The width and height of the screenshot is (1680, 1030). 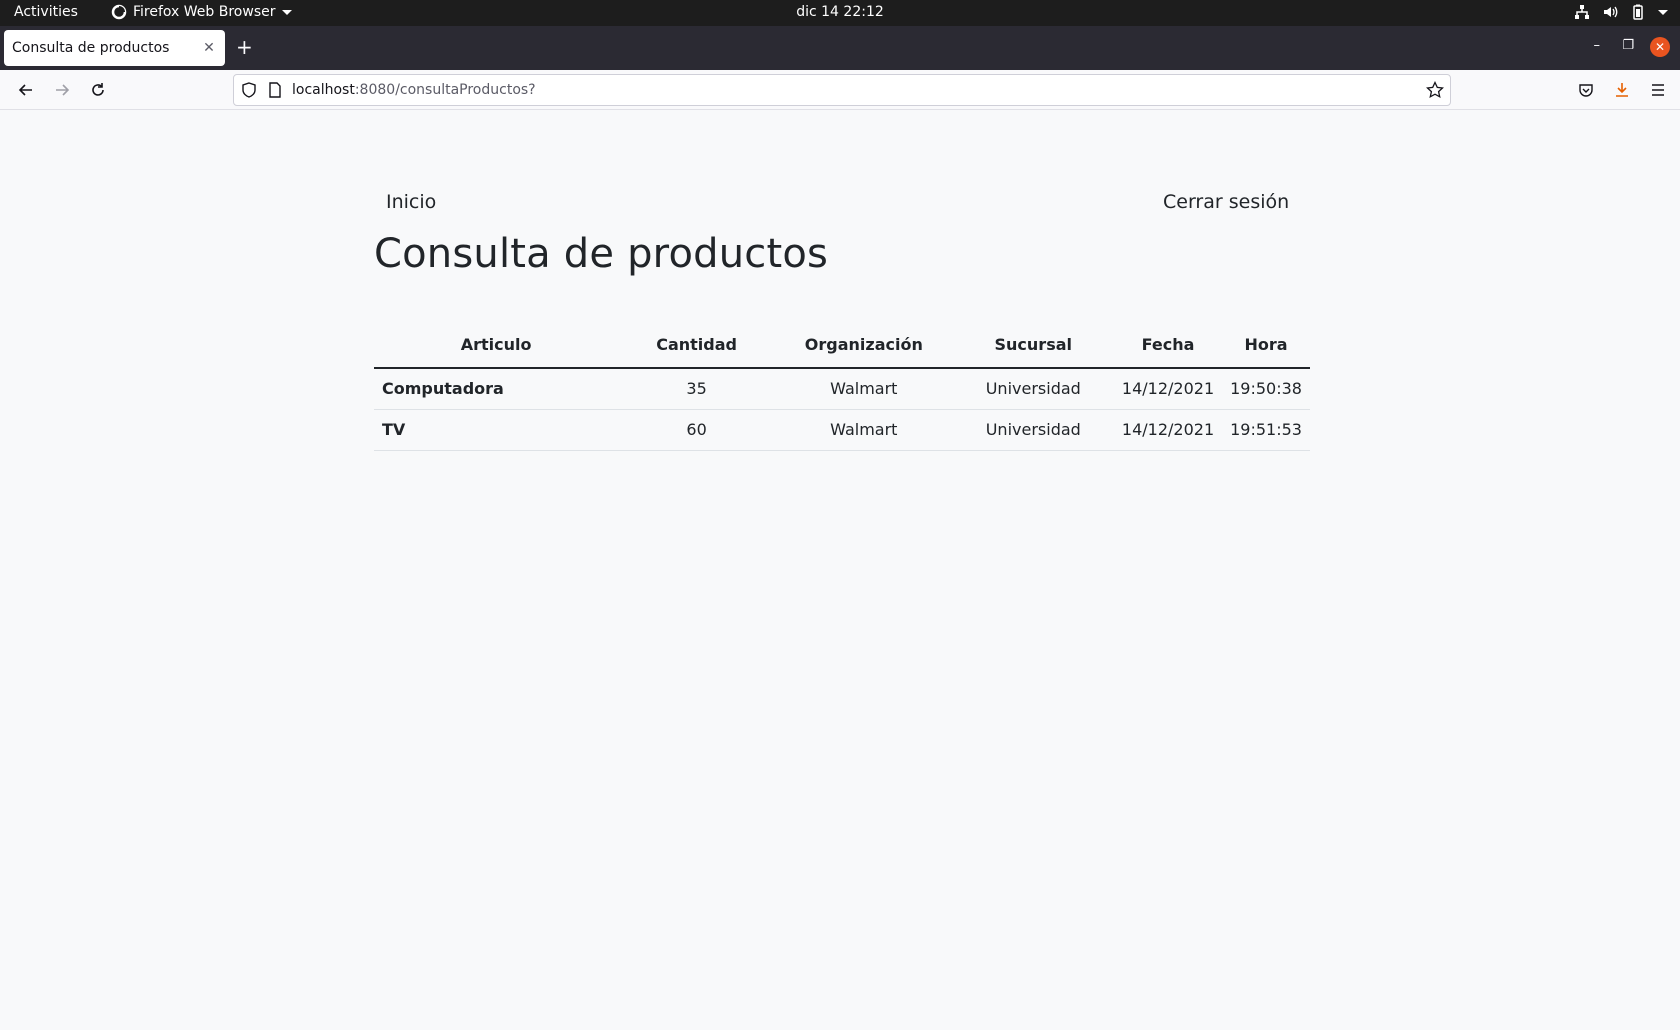 I want to click on cell-articulo: Computadora, so click(x=496, y=389).